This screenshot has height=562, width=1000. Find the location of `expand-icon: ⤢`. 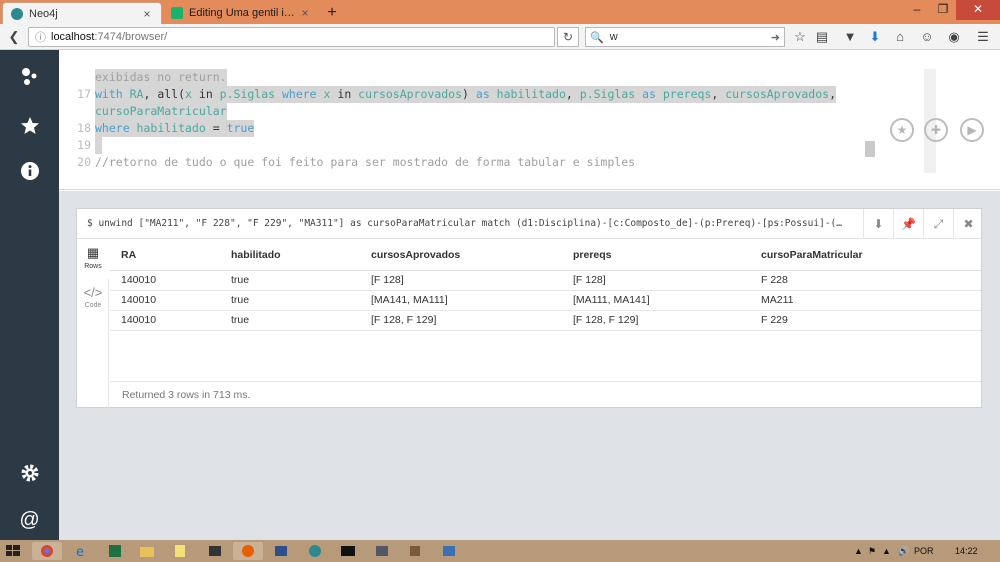

expand-icon: ⤢ is located at coordinates (938, 224).